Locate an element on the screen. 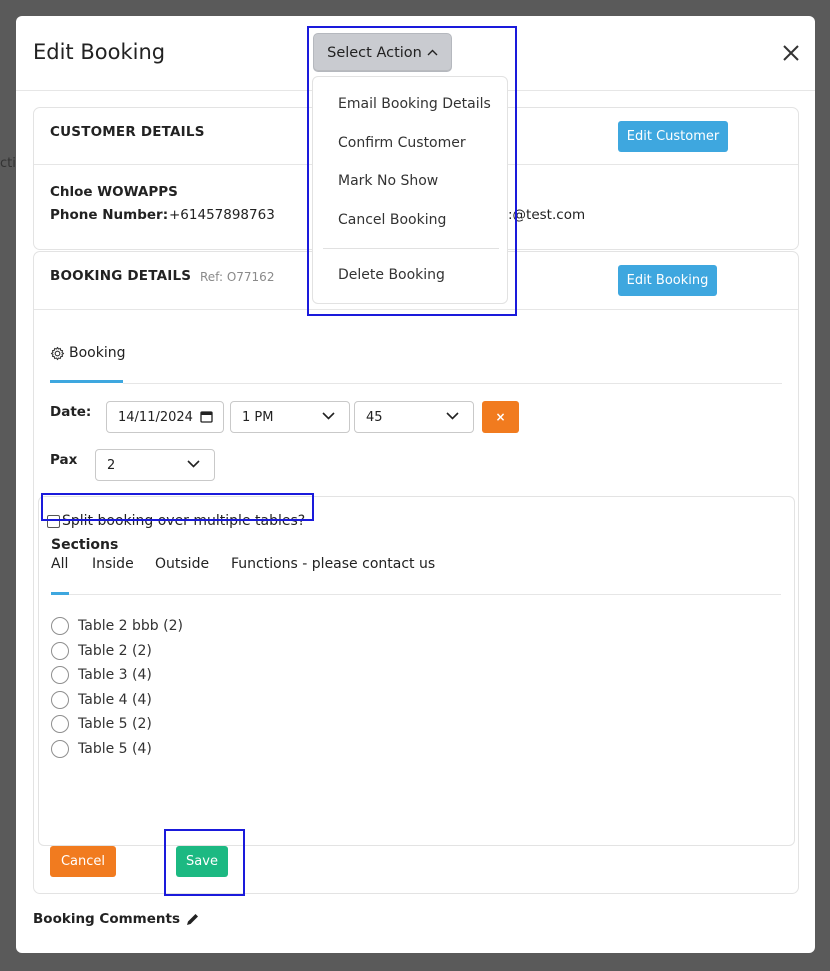 The width and height of the screenshot is (830, 971). hour-select: 1 PM is located at coordinates (290, 417).